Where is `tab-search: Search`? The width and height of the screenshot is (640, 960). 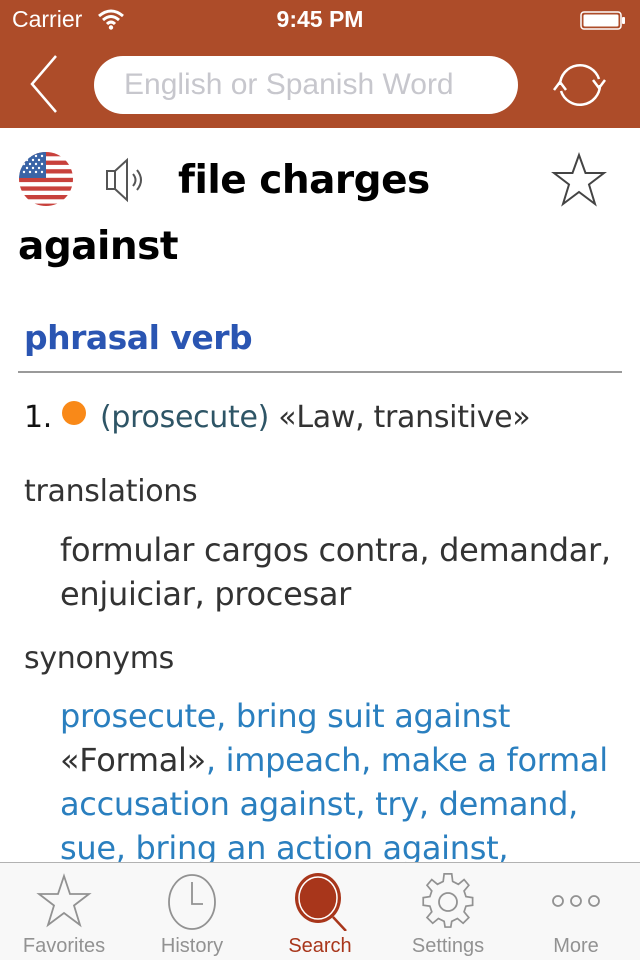
tab-search: Search is located at coordinates (320, 911).